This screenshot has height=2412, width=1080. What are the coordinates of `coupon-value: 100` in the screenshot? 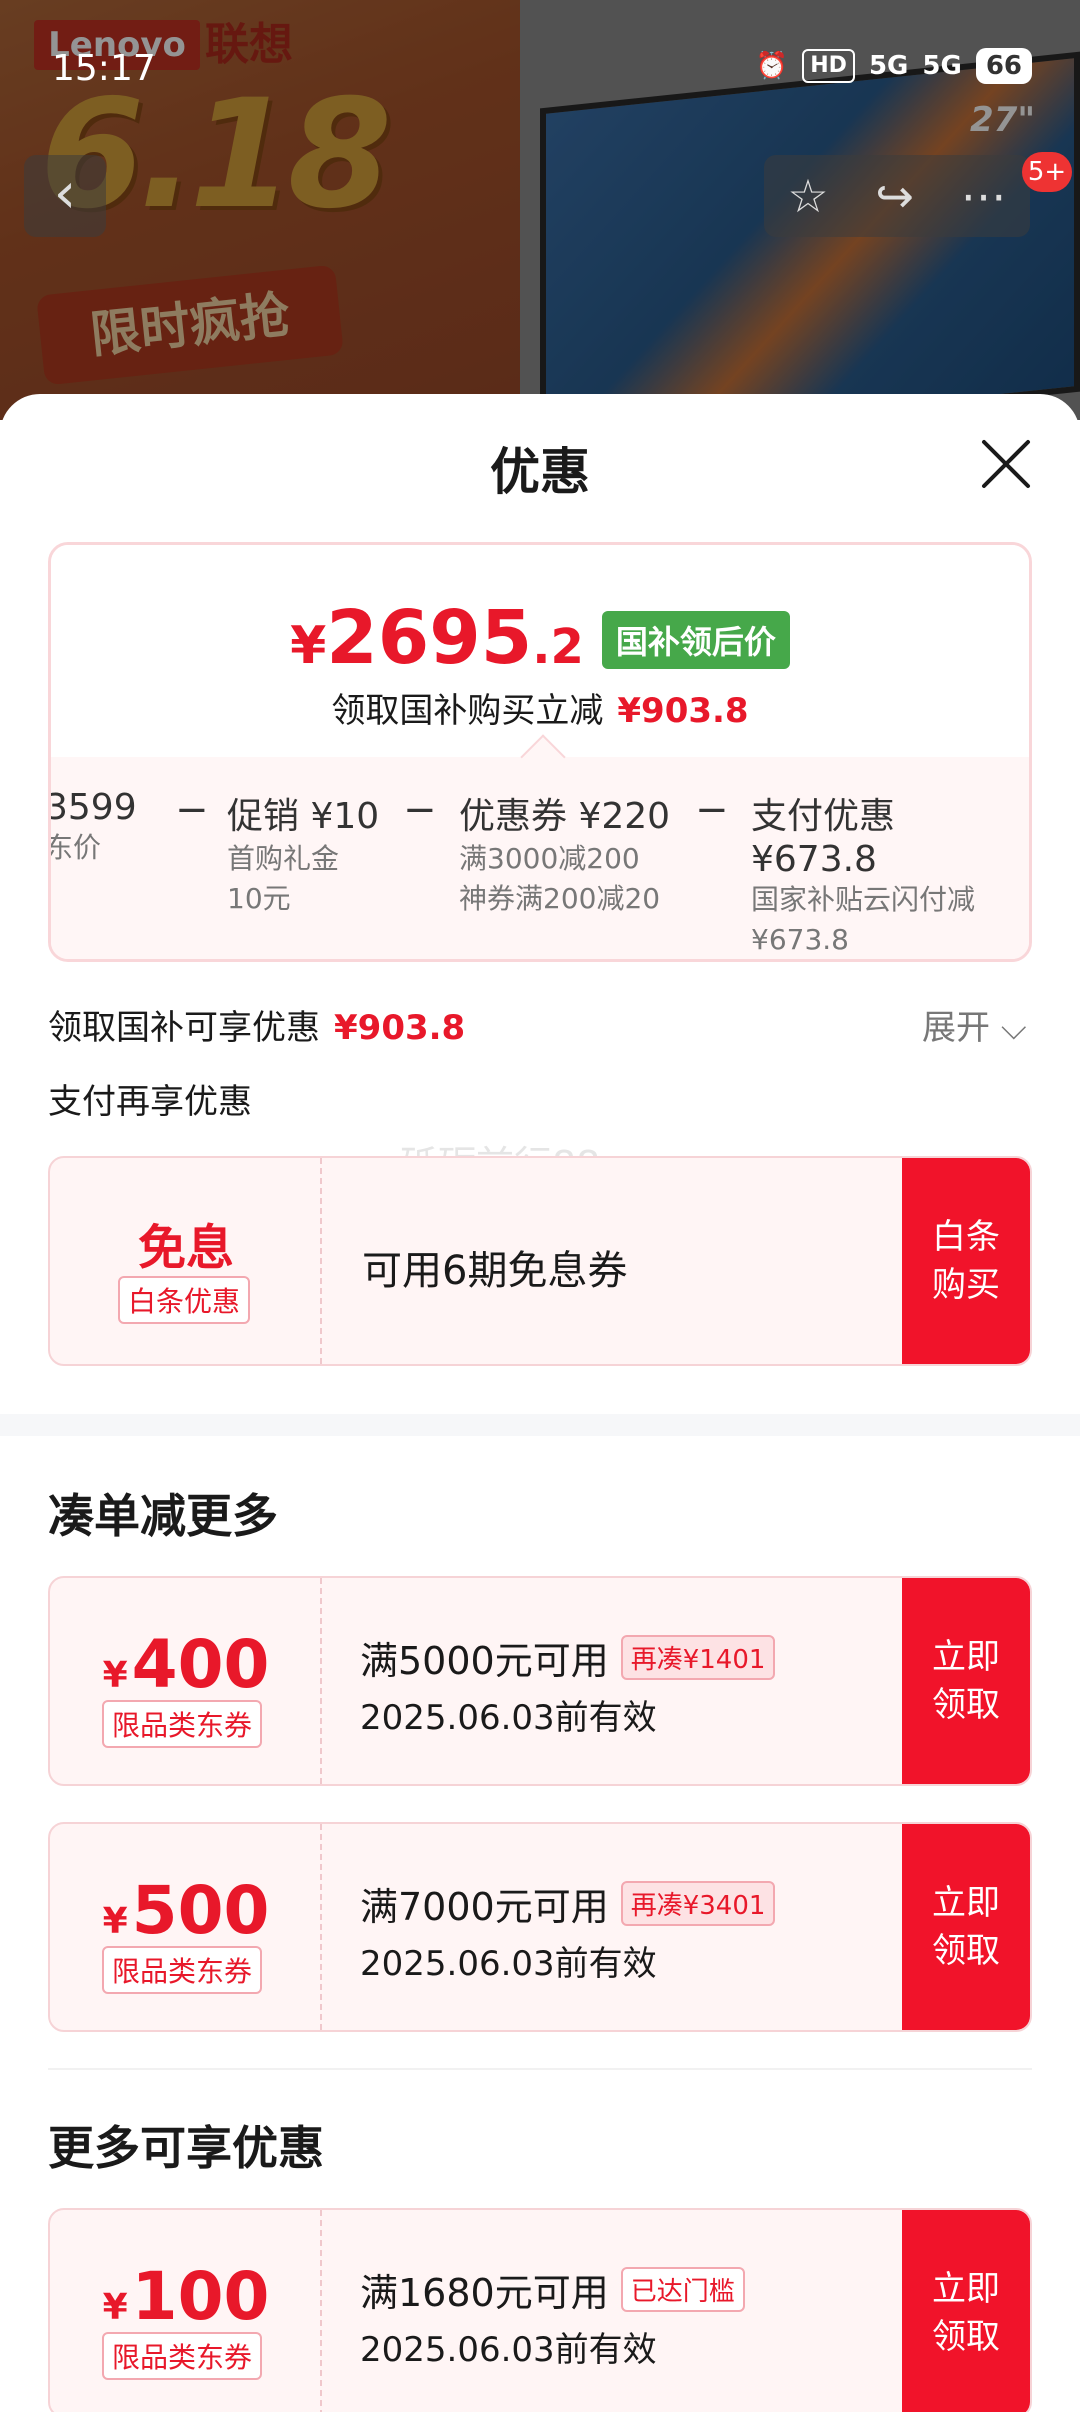 It's located at (200, 2296).